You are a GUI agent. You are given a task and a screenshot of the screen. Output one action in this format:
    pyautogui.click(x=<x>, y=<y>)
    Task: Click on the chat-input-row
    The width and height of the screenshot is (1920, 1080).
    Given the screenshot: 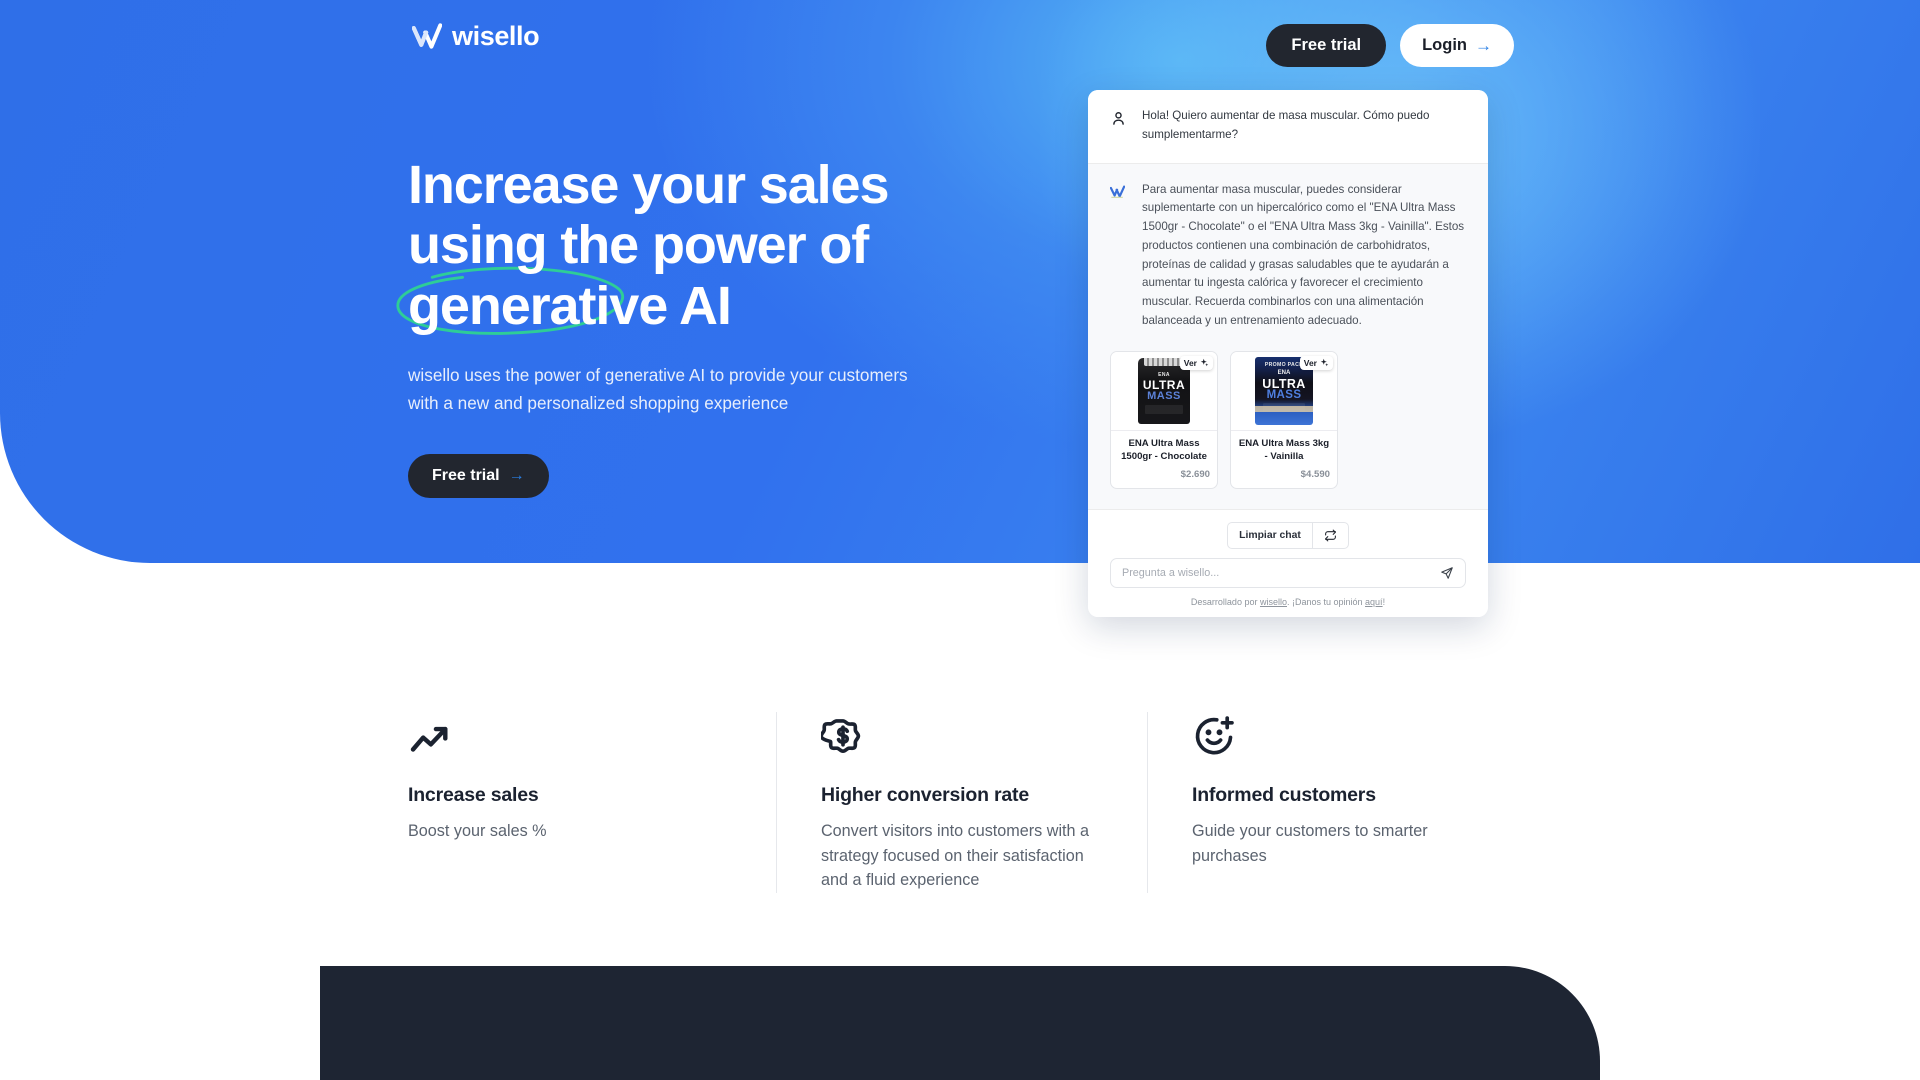 What is the action you would take?
    pyautogui.click(x=1288, y=572)
    